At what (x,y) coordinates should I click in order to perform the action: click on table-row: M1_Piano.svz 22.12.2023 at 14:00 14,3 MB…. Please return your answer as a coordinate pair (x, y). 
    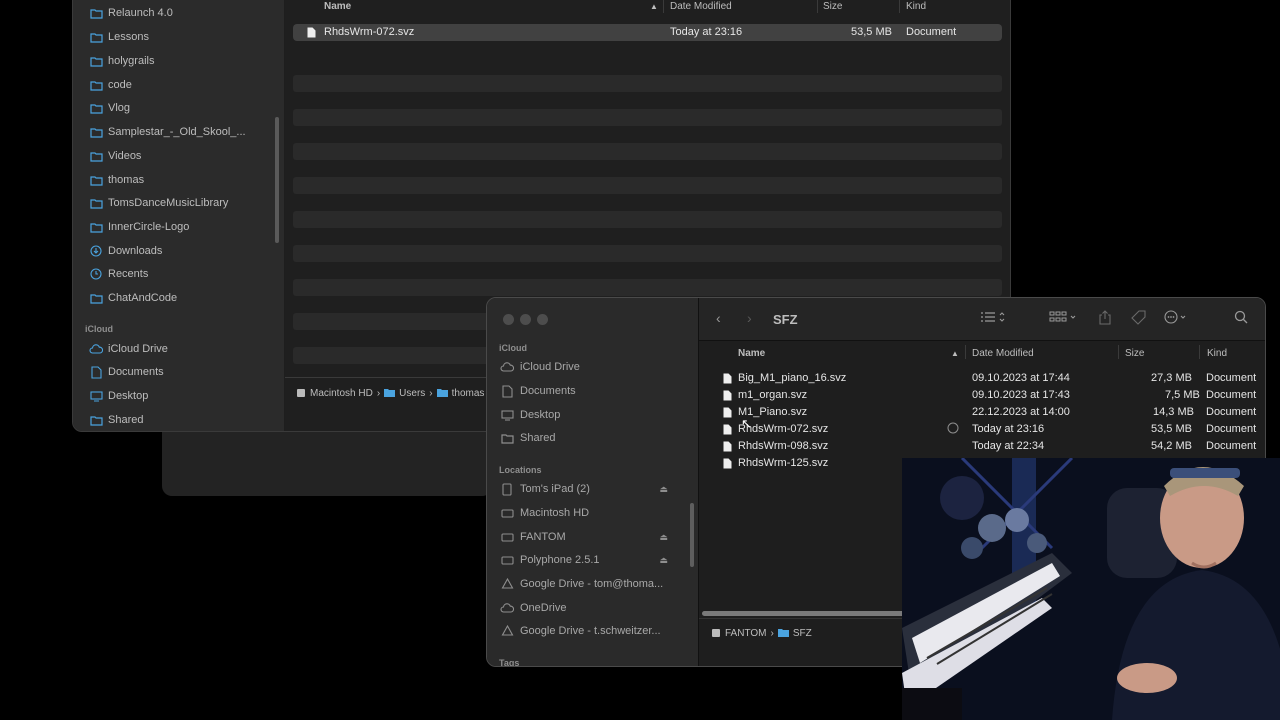
    Looking at the image, I should click on (982, 412).